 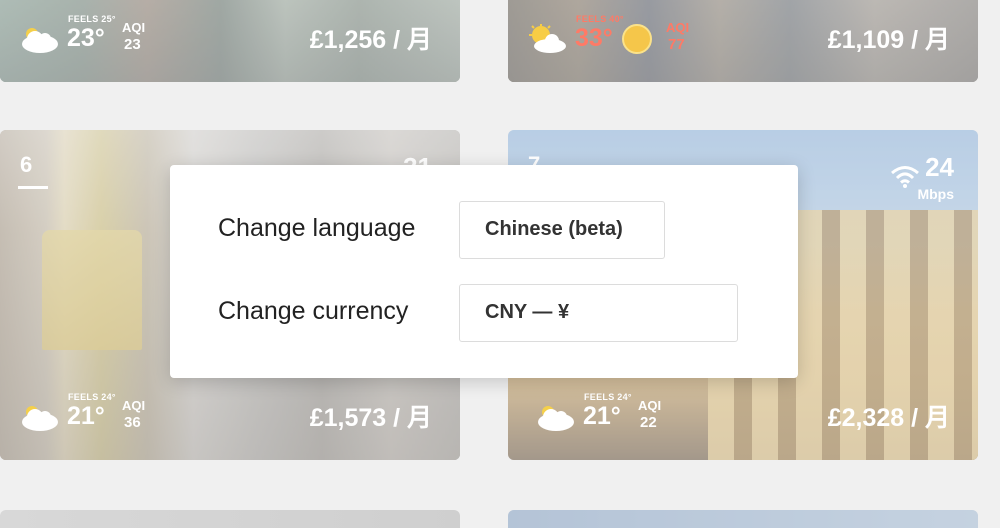 What do you see at coordinates (230, 41) in the screenshot?
I see `city-card: FEELS 25° 23° AQI 23 £1,256 / 月` at bounding box center [230, 41].